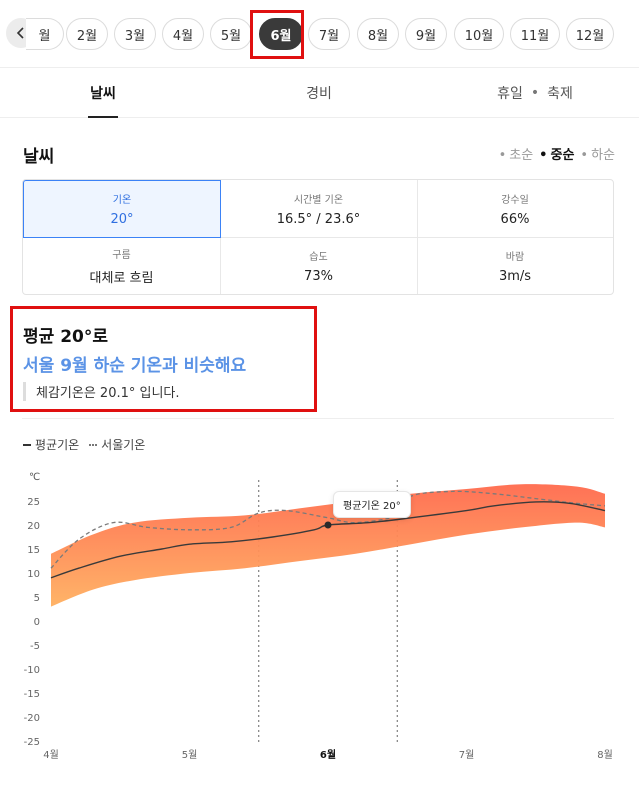 This screenshot has width=639, height=792. I want to click on stat-value: 대체로 흐림, so click(121, 278).